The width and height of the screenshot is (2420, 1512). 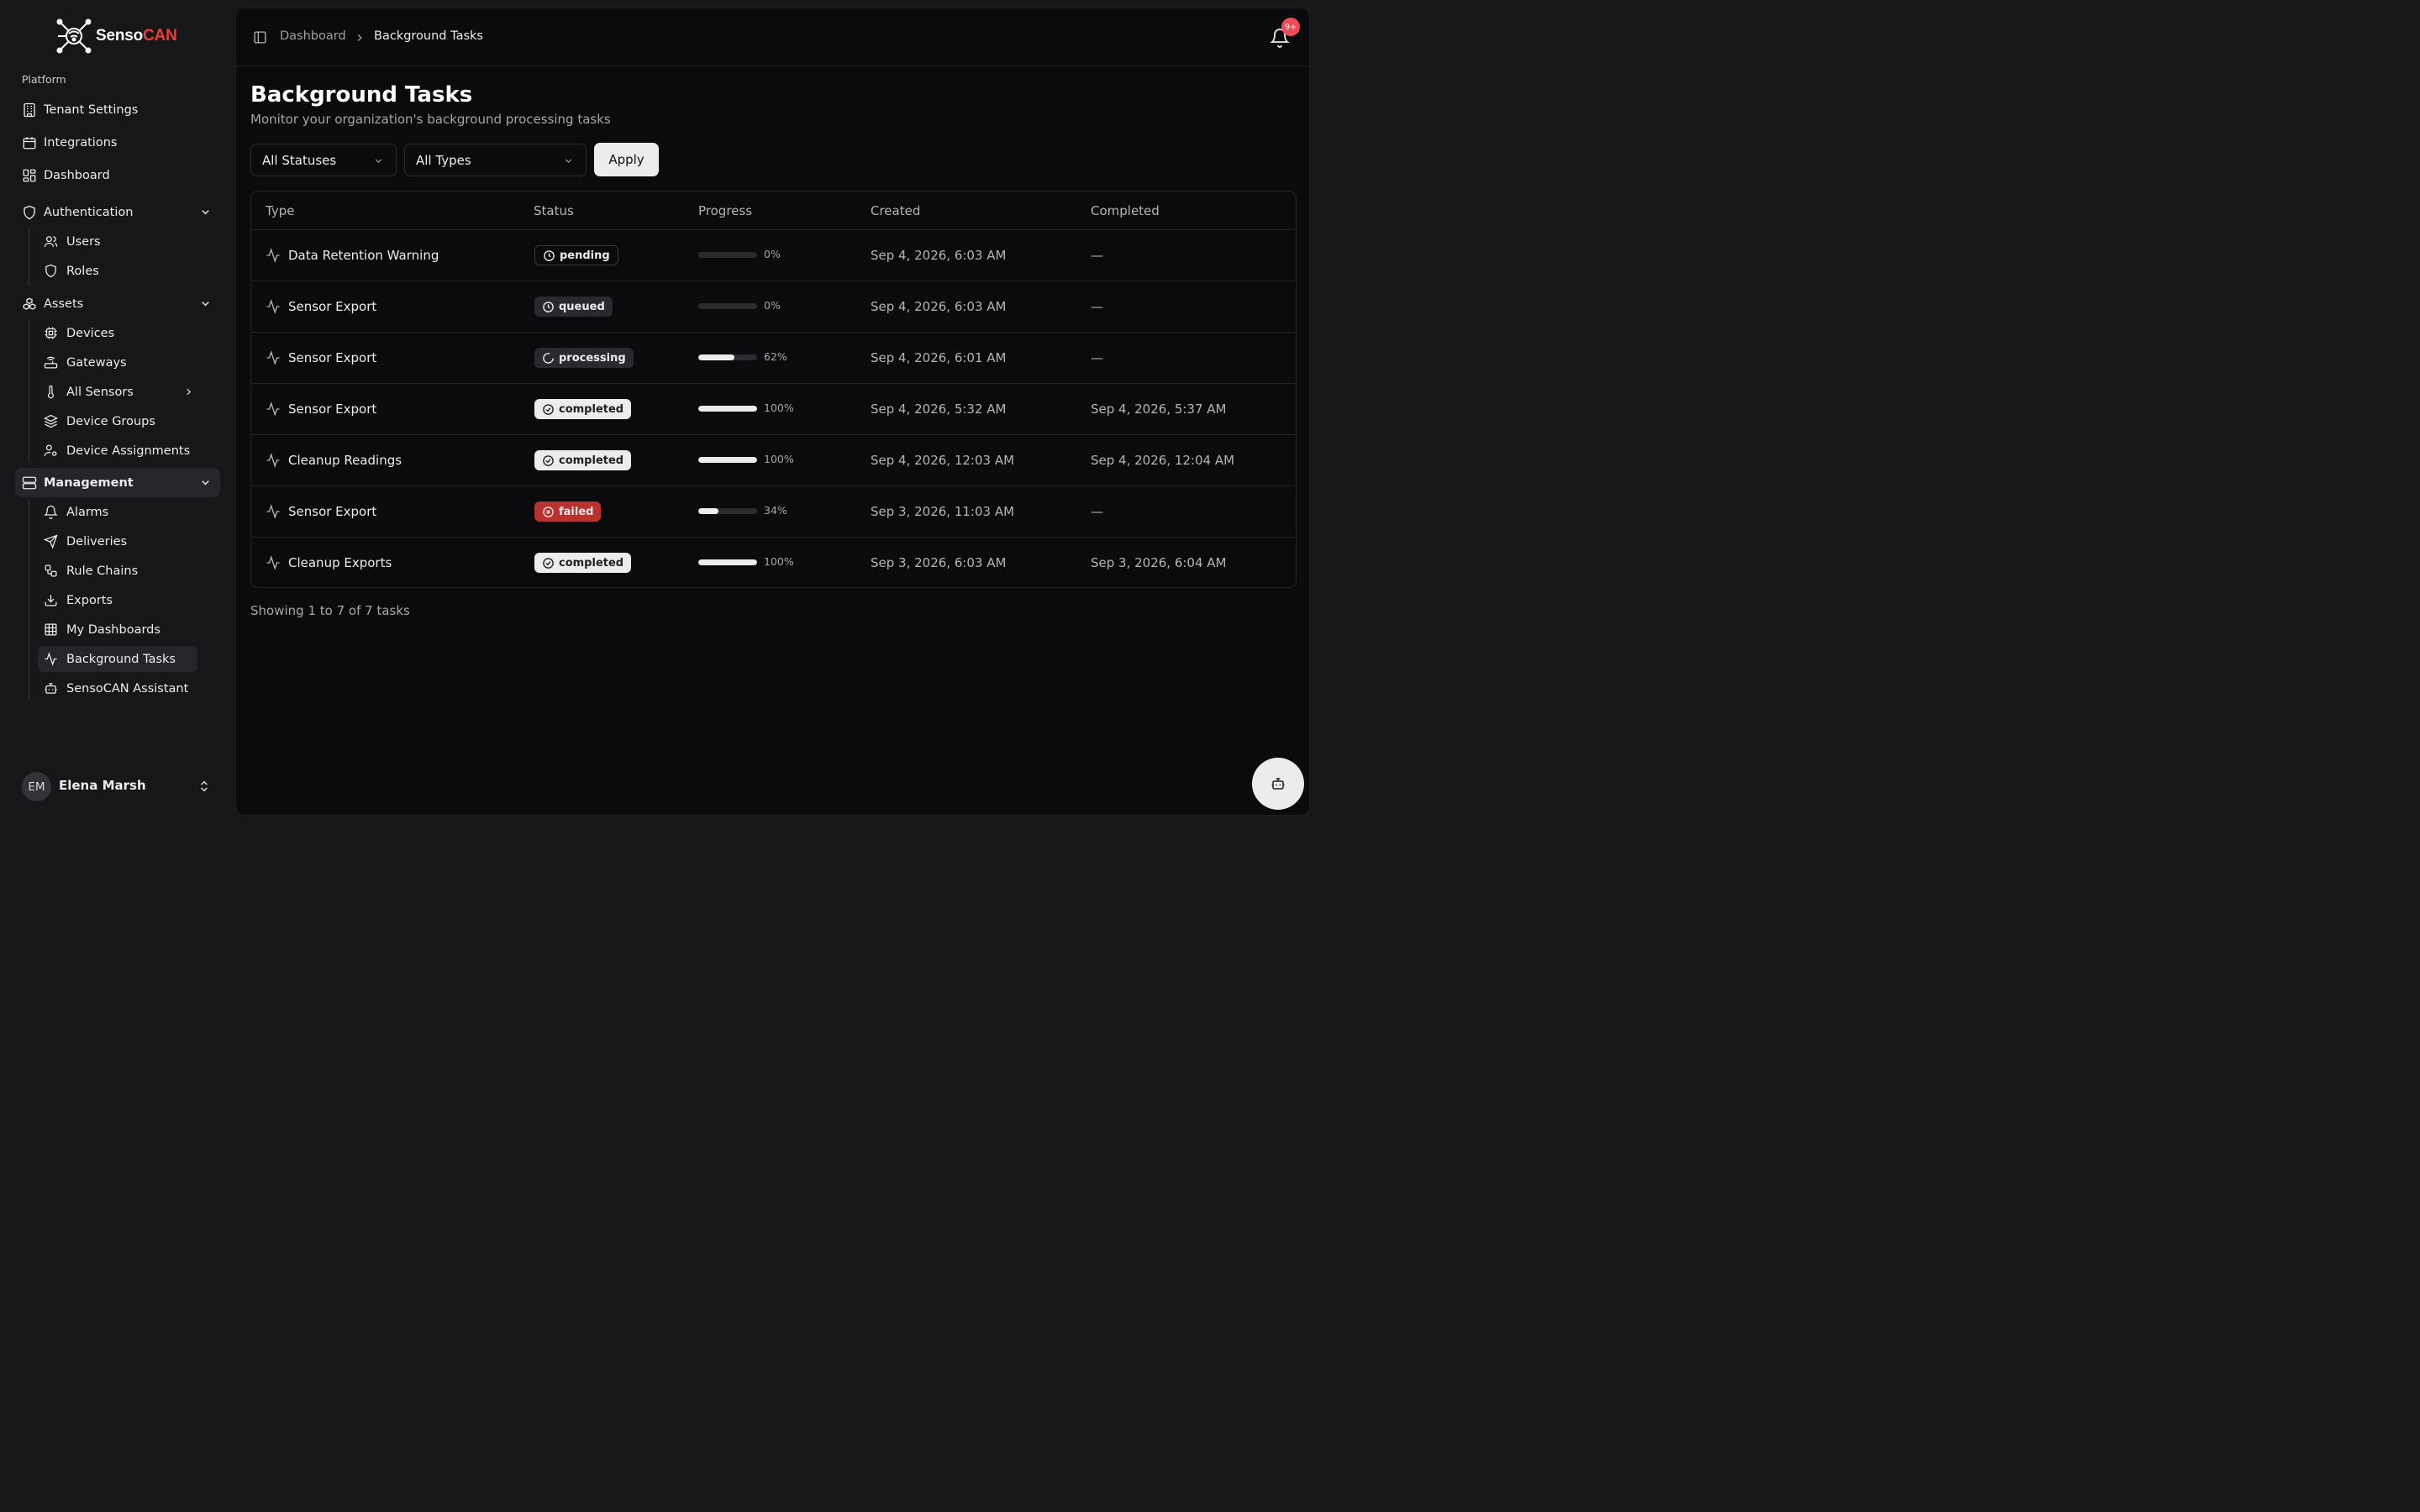 I want to click on created-date: Sep 3, 2026, 6:03 AM, so click(x=939, y=562).